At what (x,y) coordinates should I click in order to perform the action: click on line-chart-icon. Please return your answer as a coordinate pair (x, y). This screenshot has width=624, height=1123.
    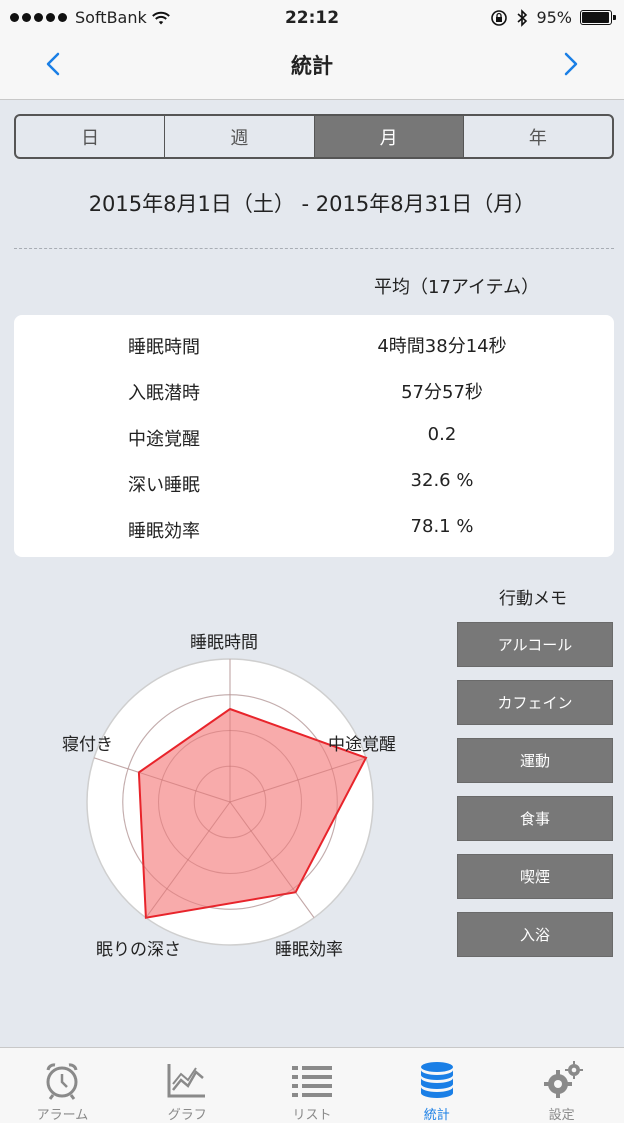
    Looking at the image, I should click on (186, 1081).